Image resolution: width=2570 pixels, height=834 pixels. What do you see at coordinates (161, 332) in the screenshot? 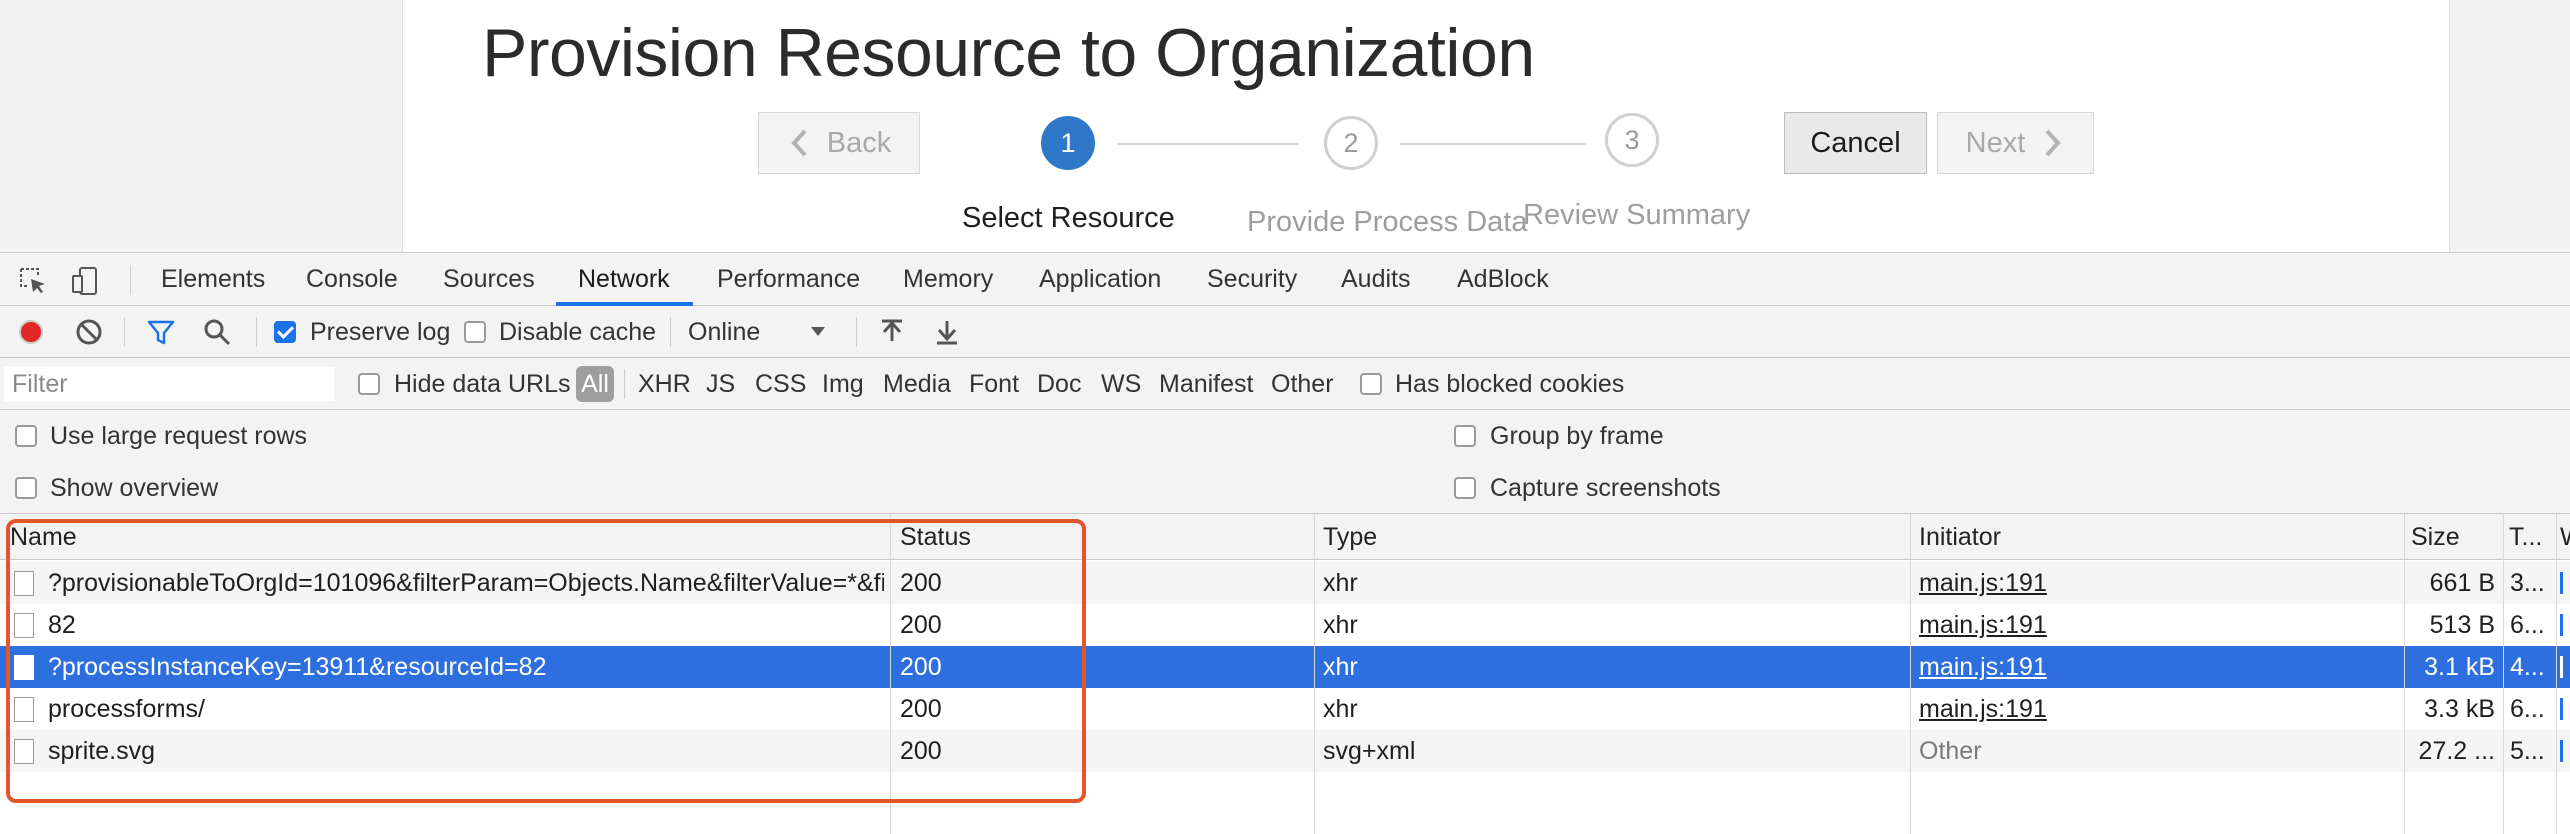
I see `filter-icon` at bounding box center [161, 332].